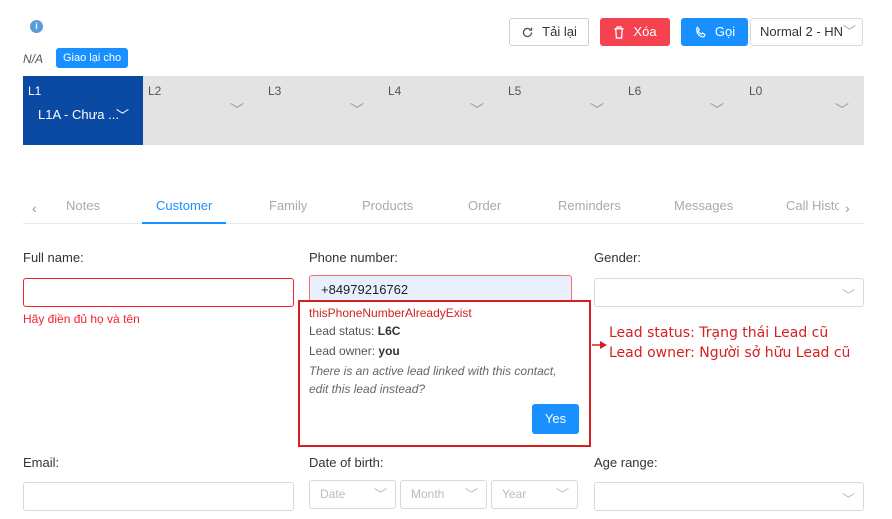 This screenshot has height=519, width=892. Describe the element at coordinates (645, 31) in the screenshot. I see `delete-label: Xóa` at that location.